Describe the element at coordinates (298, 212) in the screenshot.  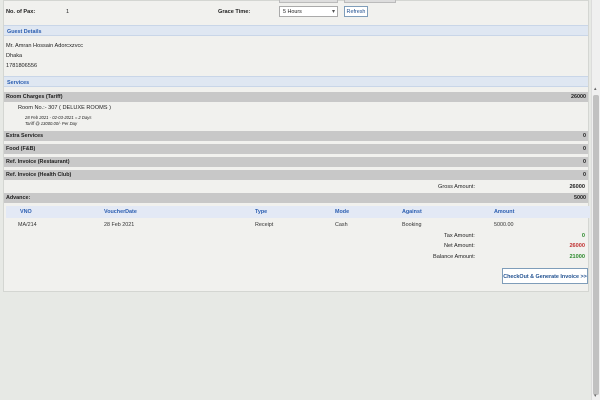
I see `voucher-table-header: VNO VoucherDate Type Mode Against Amount` at that location.